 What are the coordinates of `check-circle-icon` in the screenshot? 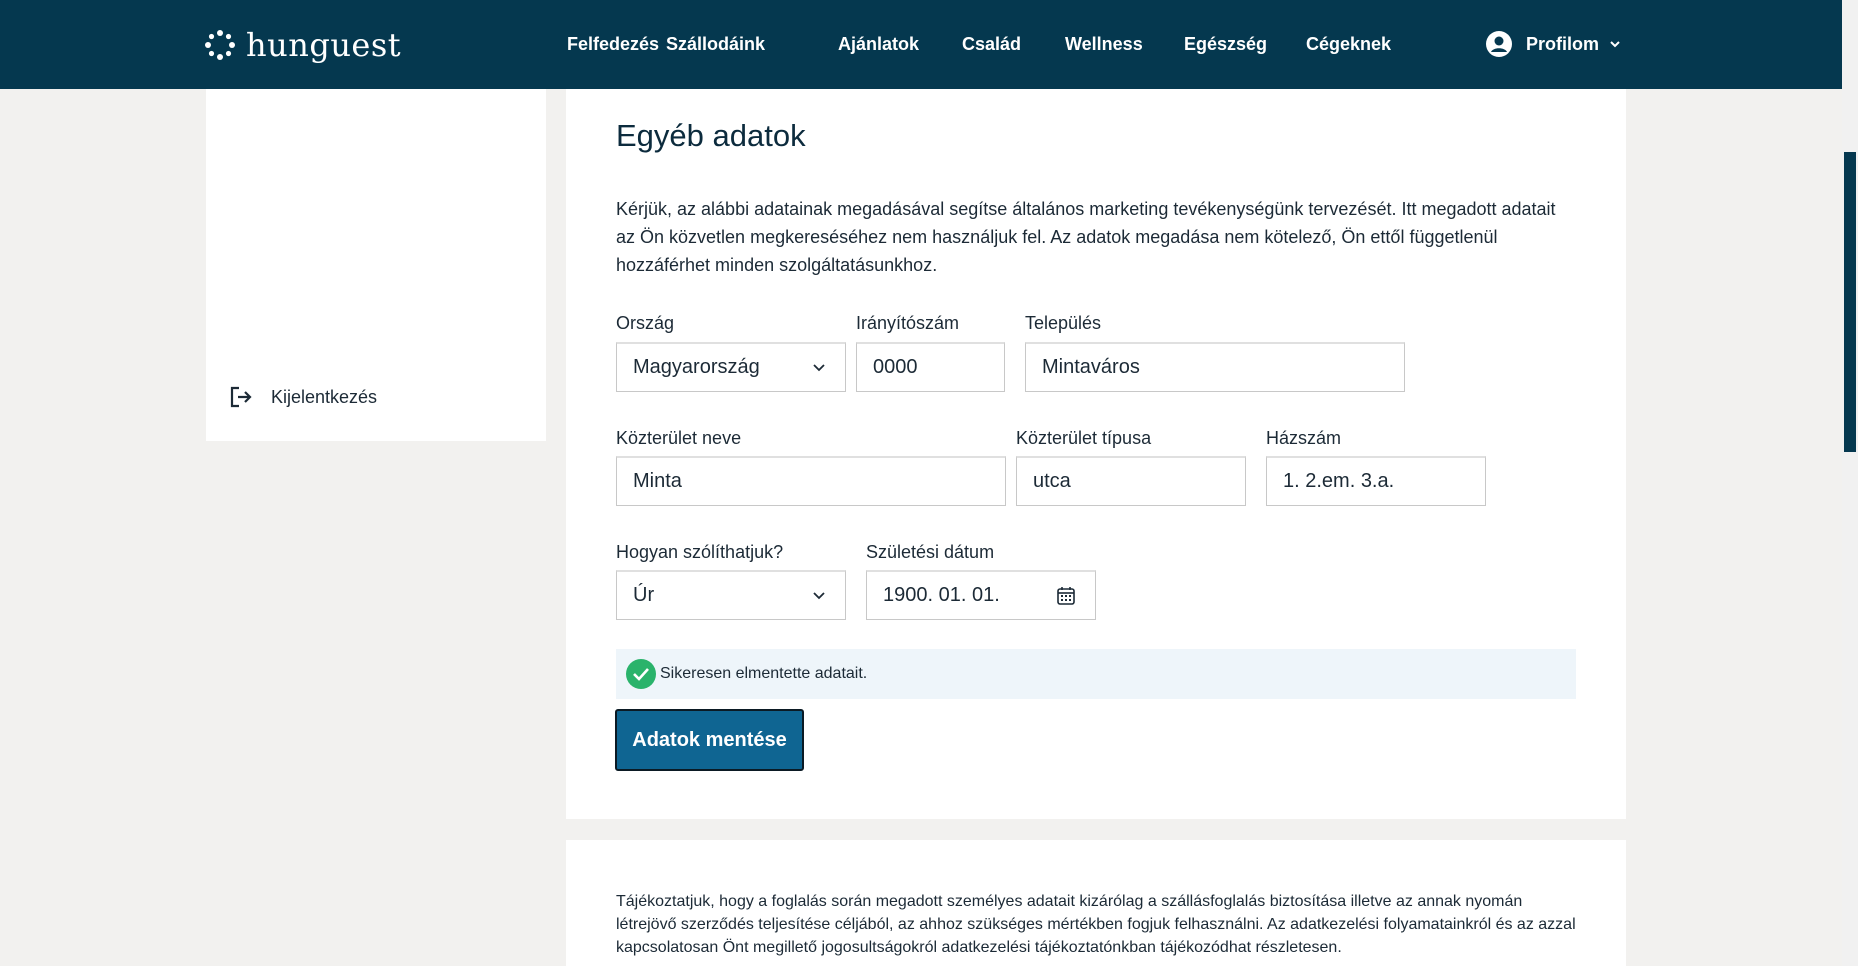 It's located at (641, 674).